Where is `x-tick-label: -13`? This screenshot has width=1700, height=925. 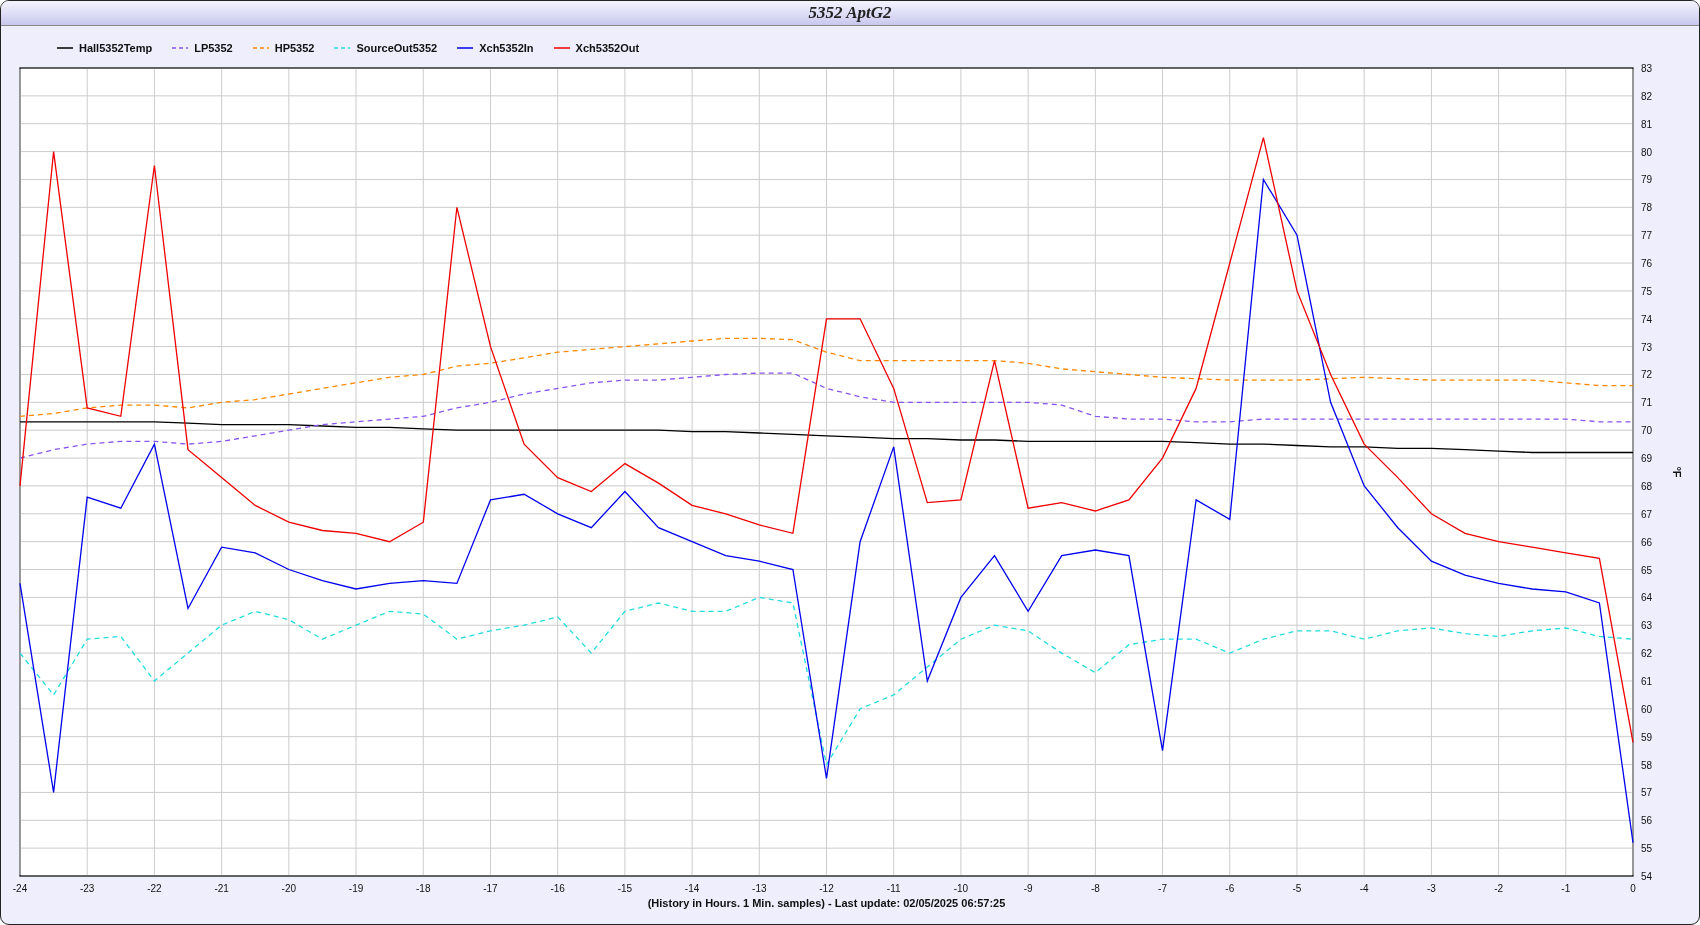 x-tick-label: -13 is located at coordinates (759, 888).